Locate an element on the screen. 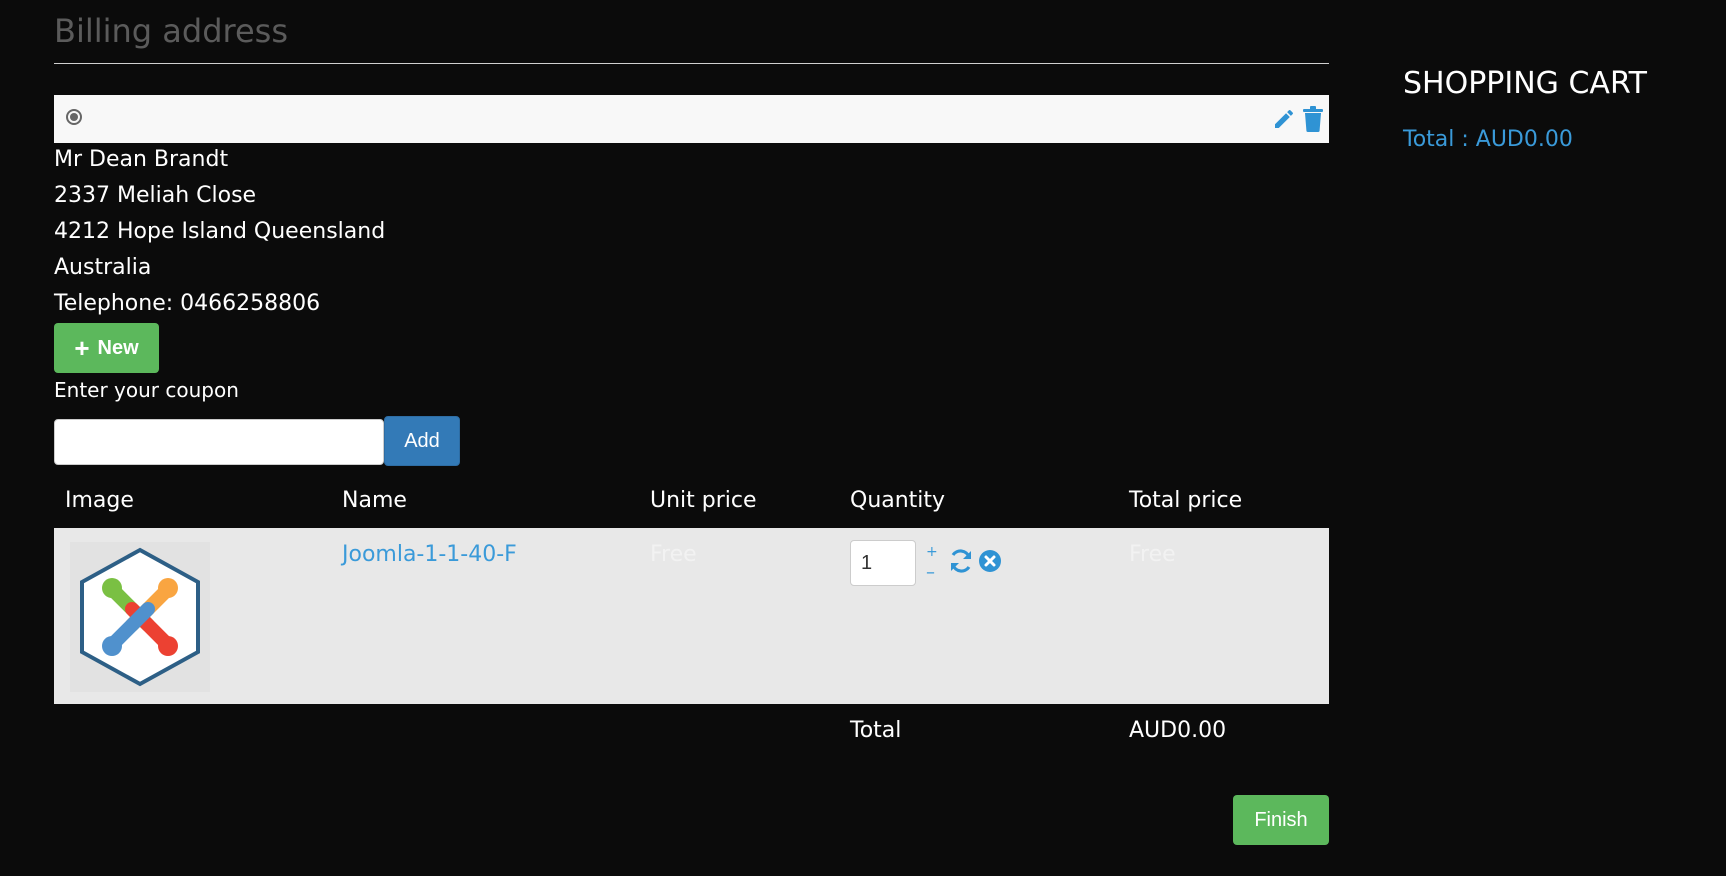 The image size is (1726, 876). add-coupon-button: Add is located at coordinates (422, 441).